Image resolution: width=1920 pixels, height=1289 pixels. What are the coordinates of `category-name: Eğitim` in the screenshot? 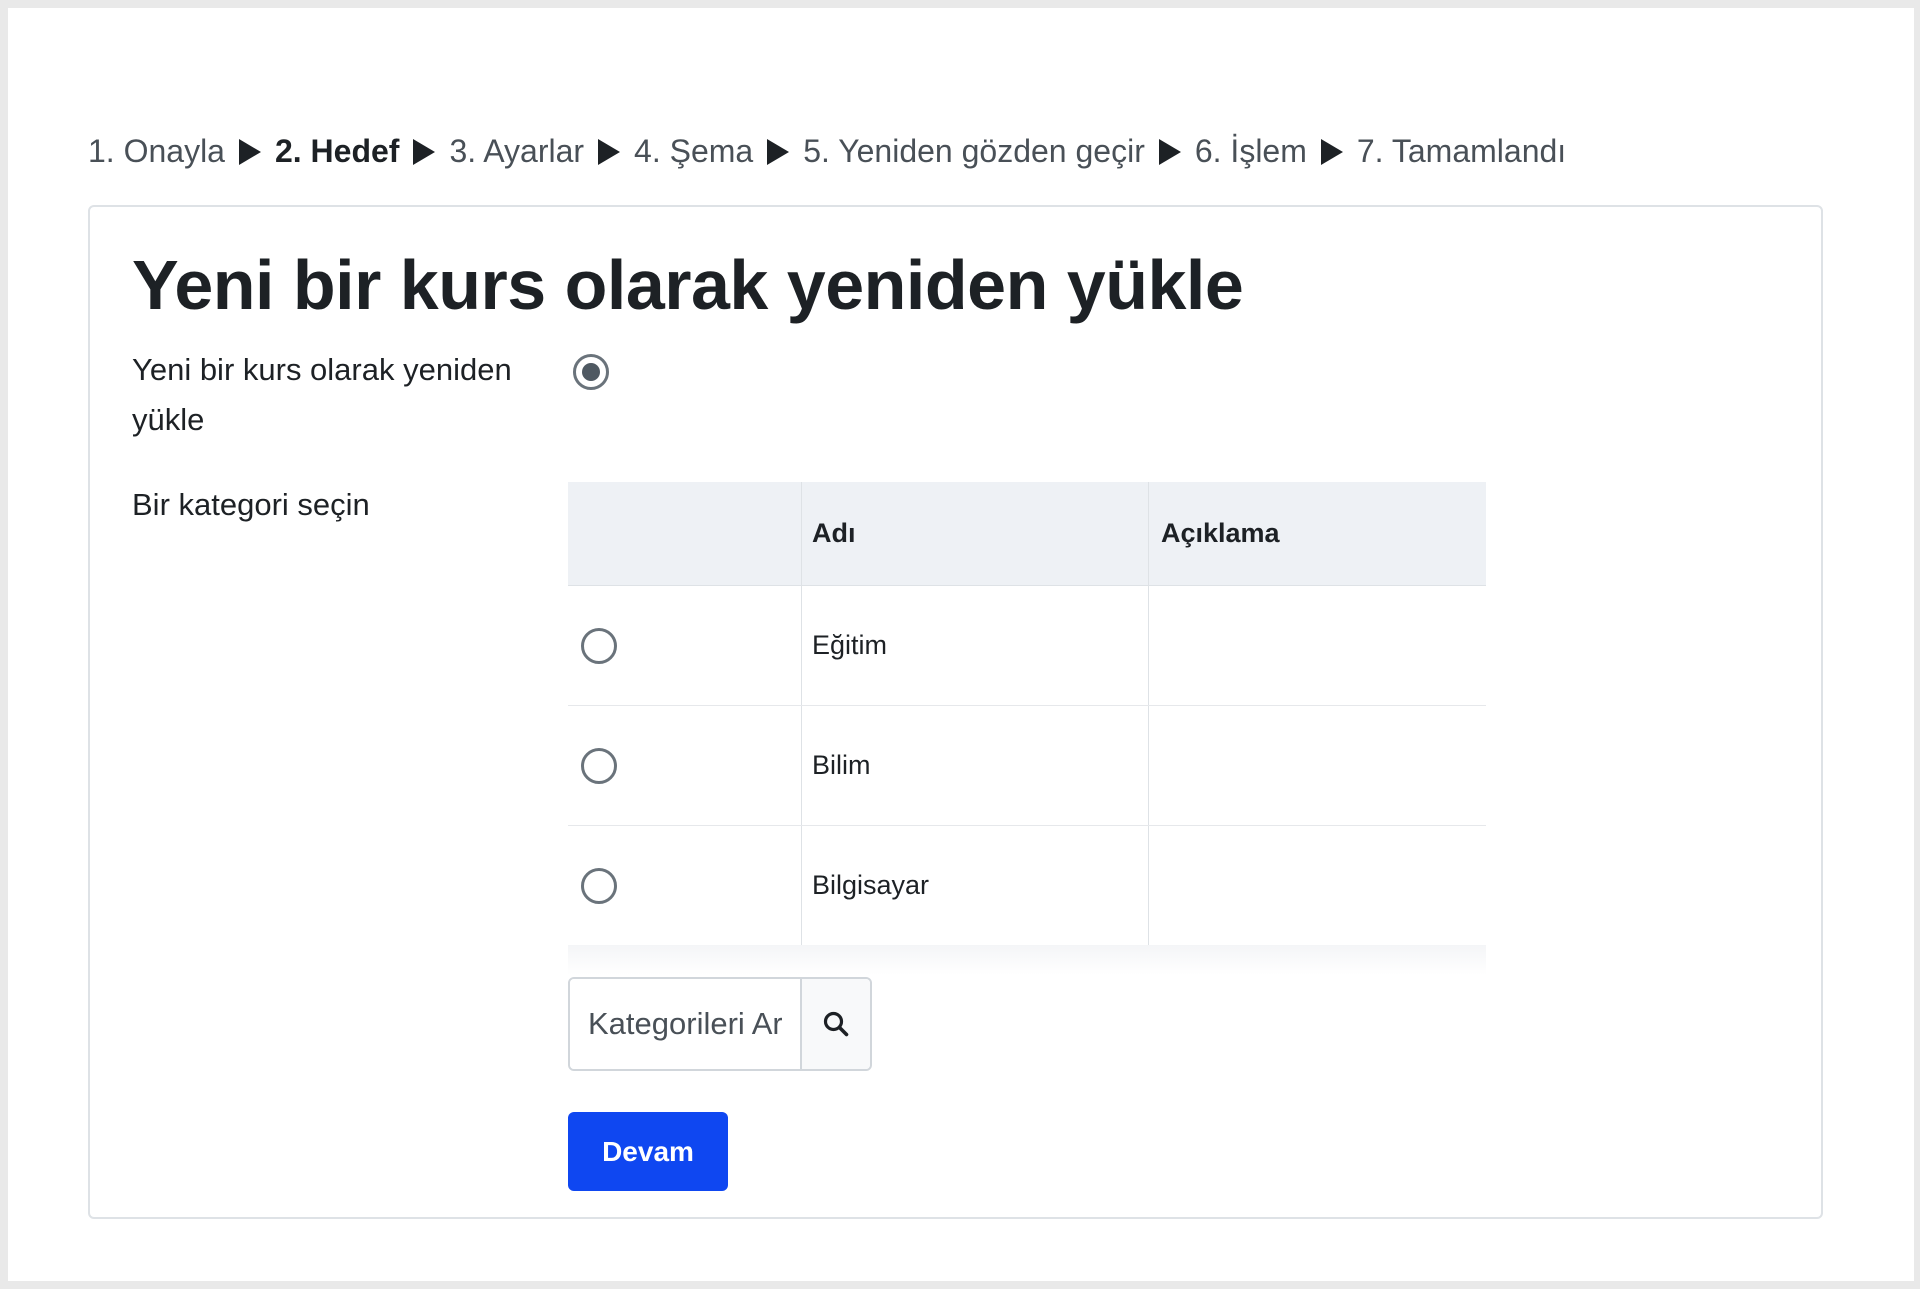 It's located at (974, 645).